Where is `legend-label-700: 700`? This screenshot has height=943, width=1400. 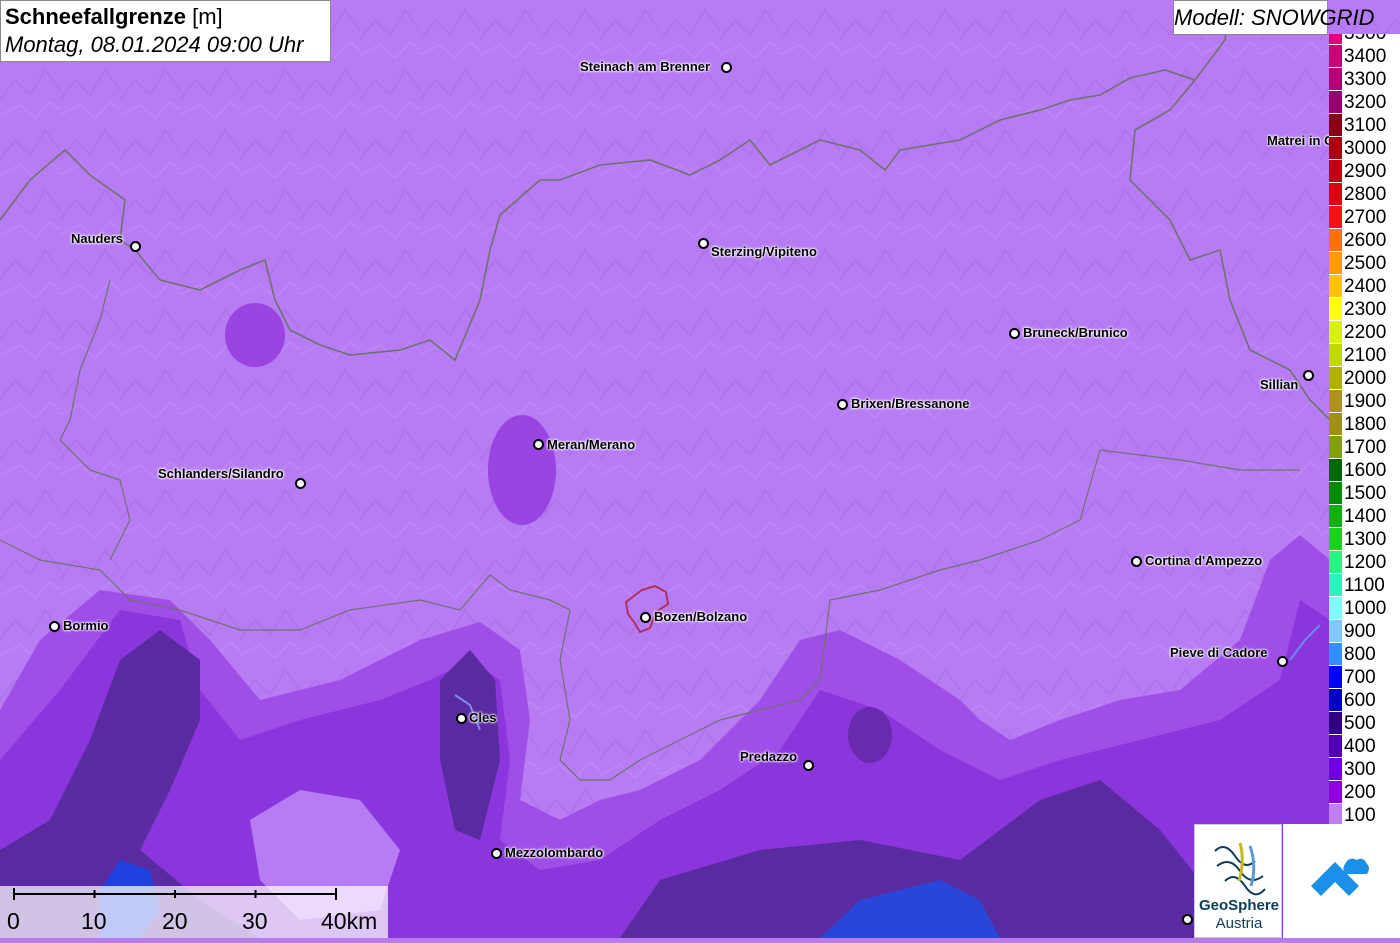
legend-label-700: 700 is located at coordinates (1360, 677).